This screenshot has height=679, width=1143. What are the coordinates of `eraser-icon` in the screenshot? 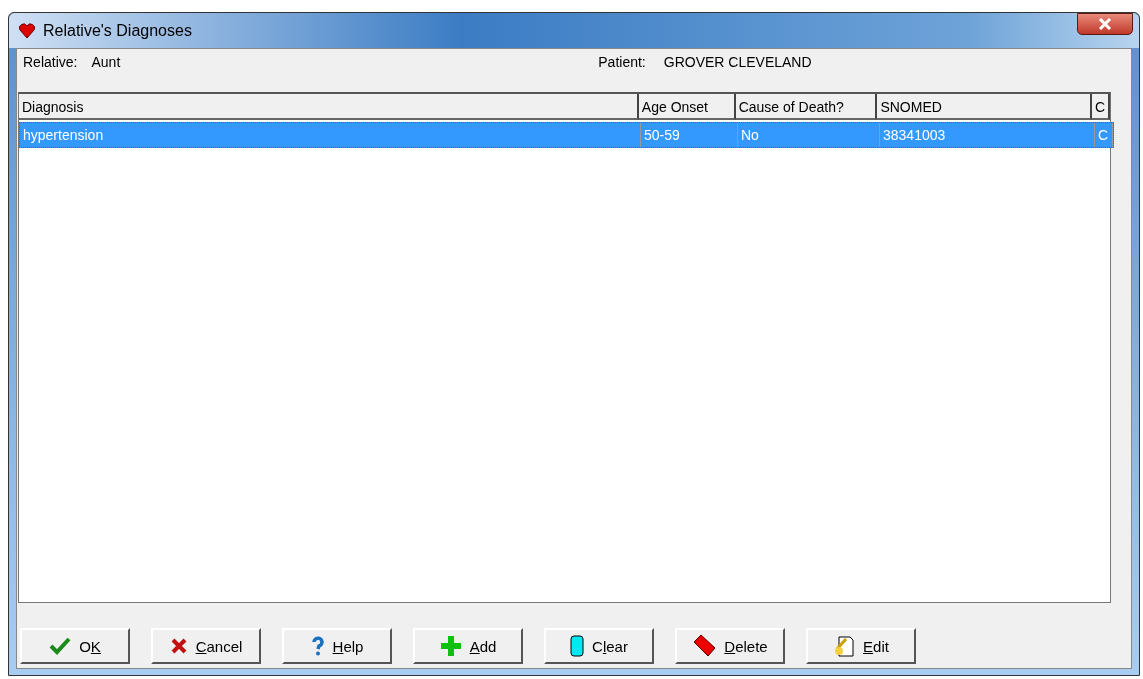 It's located at (704, 646).